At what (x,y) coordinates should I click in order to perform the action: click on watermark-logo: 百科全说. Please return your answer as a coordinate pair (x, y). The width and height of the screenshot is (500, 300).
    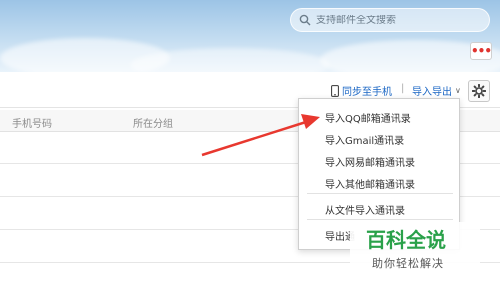
    Looking at the image, I should click on (406, 239).